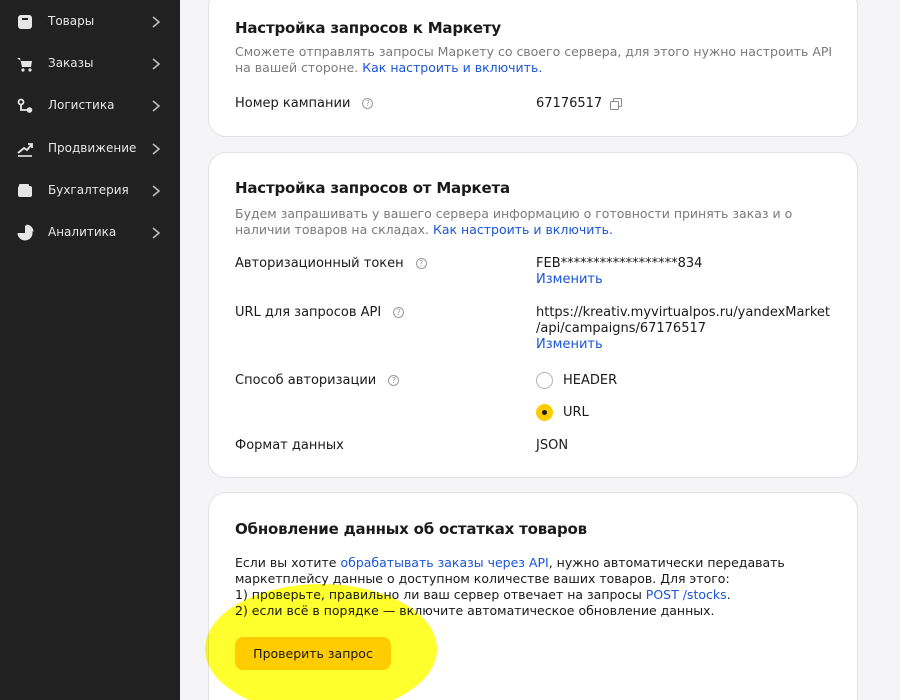 The width and height of the screenshot is (900, 700). I want to click on copy-icon, so click(616, 104).